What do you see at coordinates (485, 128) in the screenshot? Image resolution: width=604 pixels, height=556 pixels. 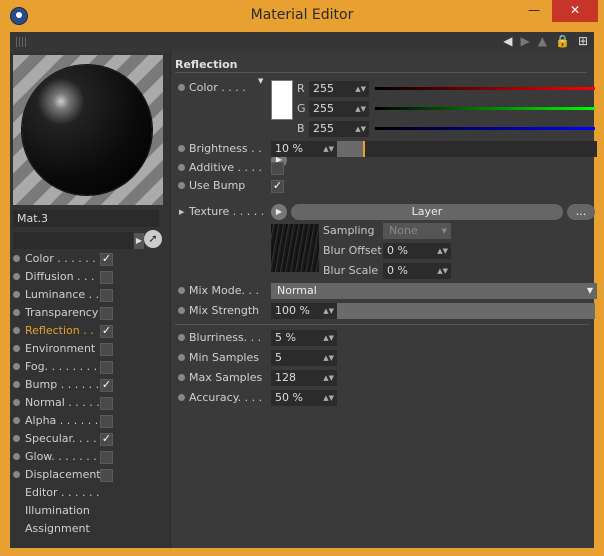 I see `b-slider` at bounding box center [485, 128].